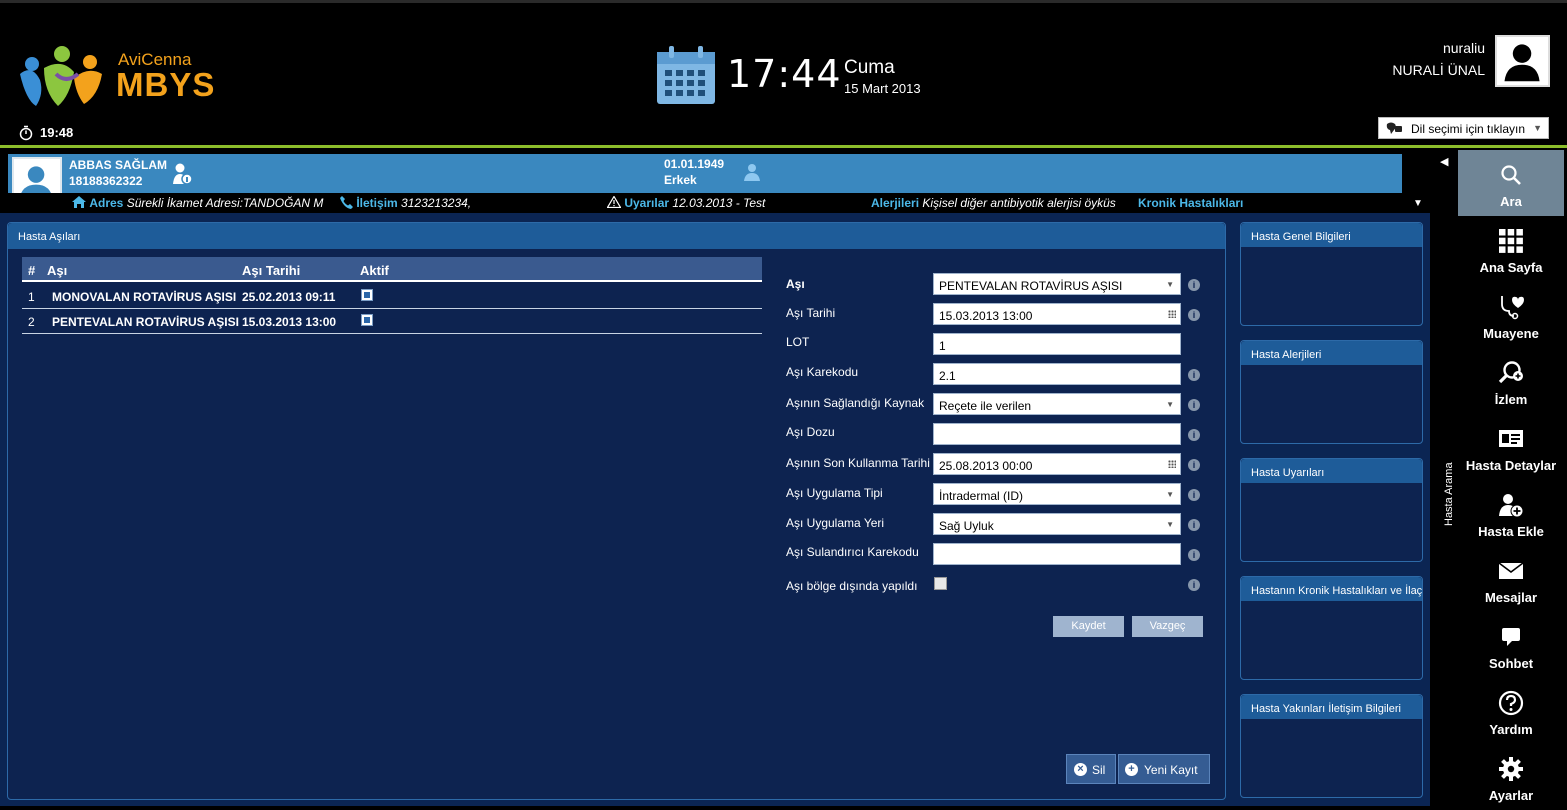  Describe the element at coordinates (1511, 241) in the screenshot. I see `grid-icon` at that location.